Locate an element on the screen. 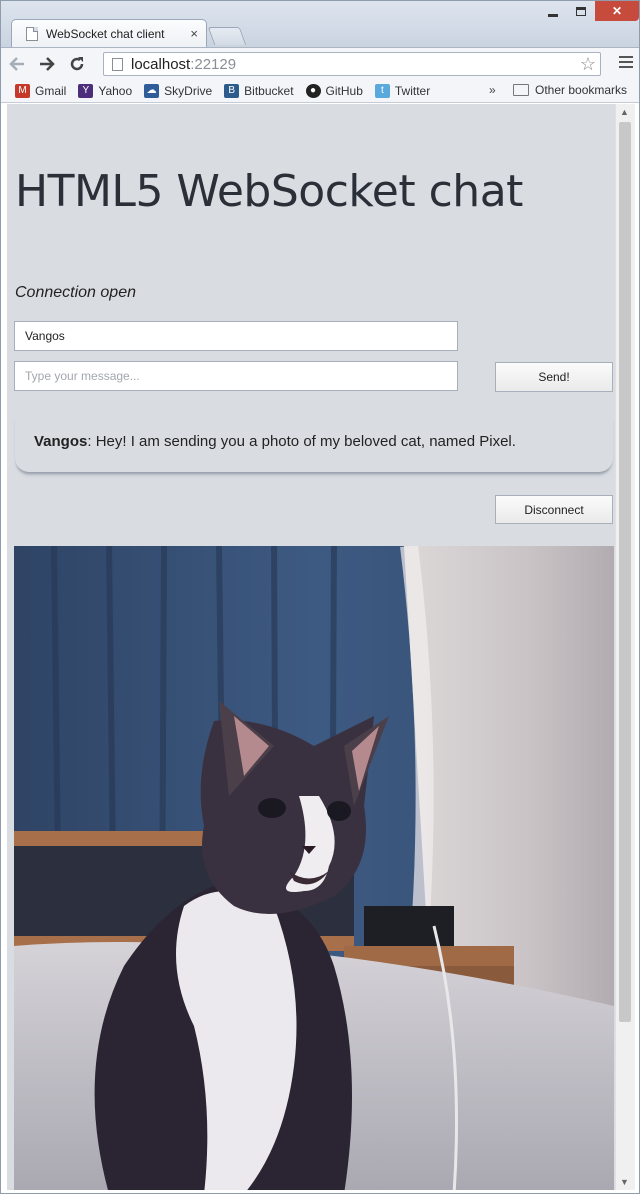 This screenshot has height=1194, width=640. other-bookmarks-button: Other bookmarks is located at coordinates (570, 90).